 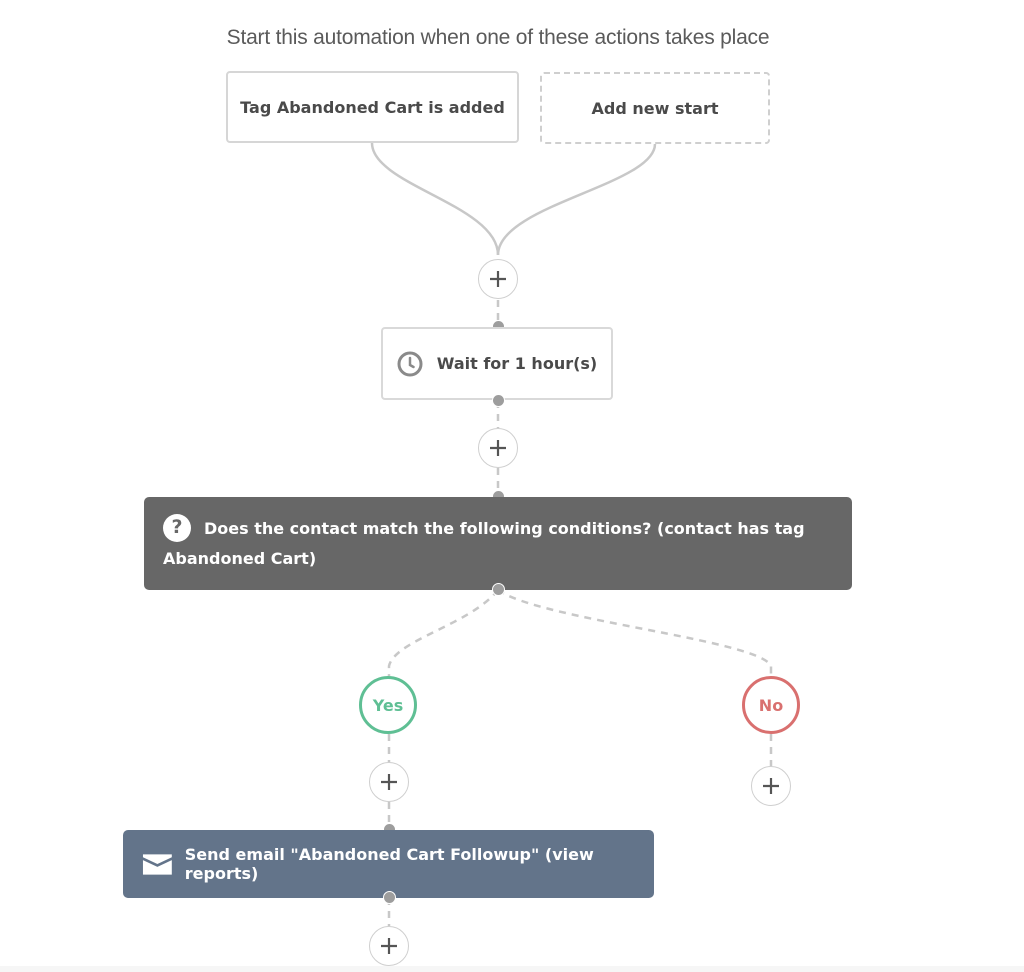 I want to click on wait-step: Wait for 1 hour(s), so click(x=497, y=363).